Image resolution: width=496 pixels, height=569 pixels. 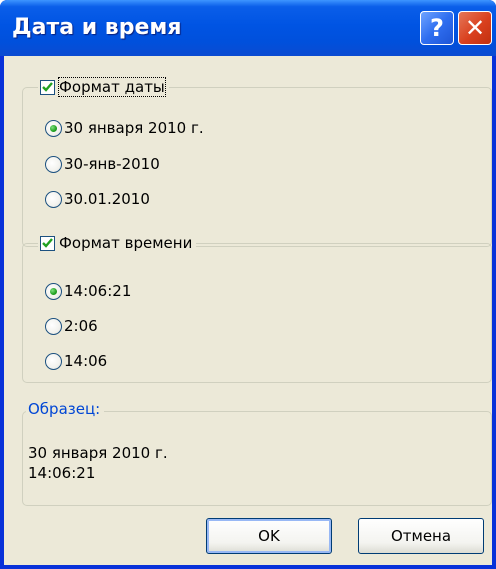 What do you see at coordinates (65, 409) in the screenshot?
I see `sample-label: Образец:` at bounding box center [65, 409].